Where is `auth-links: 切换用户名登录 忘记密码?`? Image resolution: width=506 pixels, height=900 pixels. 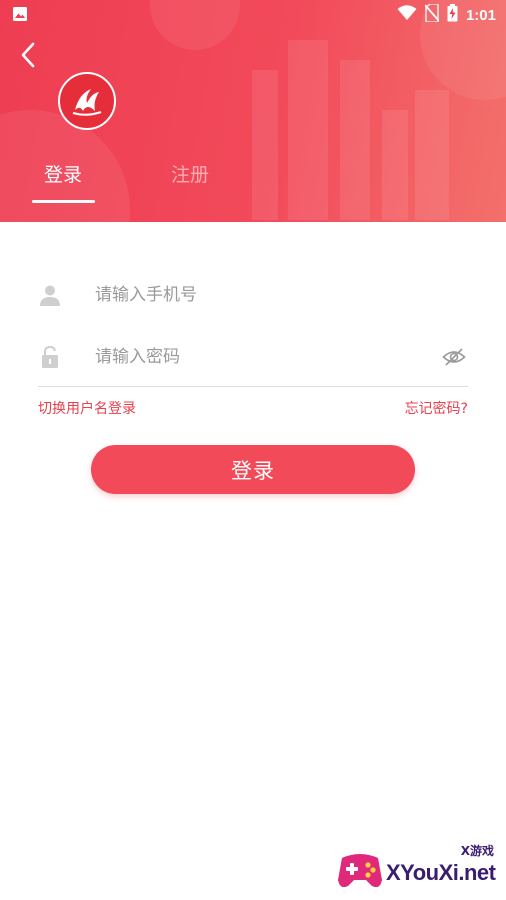
auth-links: 切换用户名登录 忘记密码? is located at coordinates (253, 409).